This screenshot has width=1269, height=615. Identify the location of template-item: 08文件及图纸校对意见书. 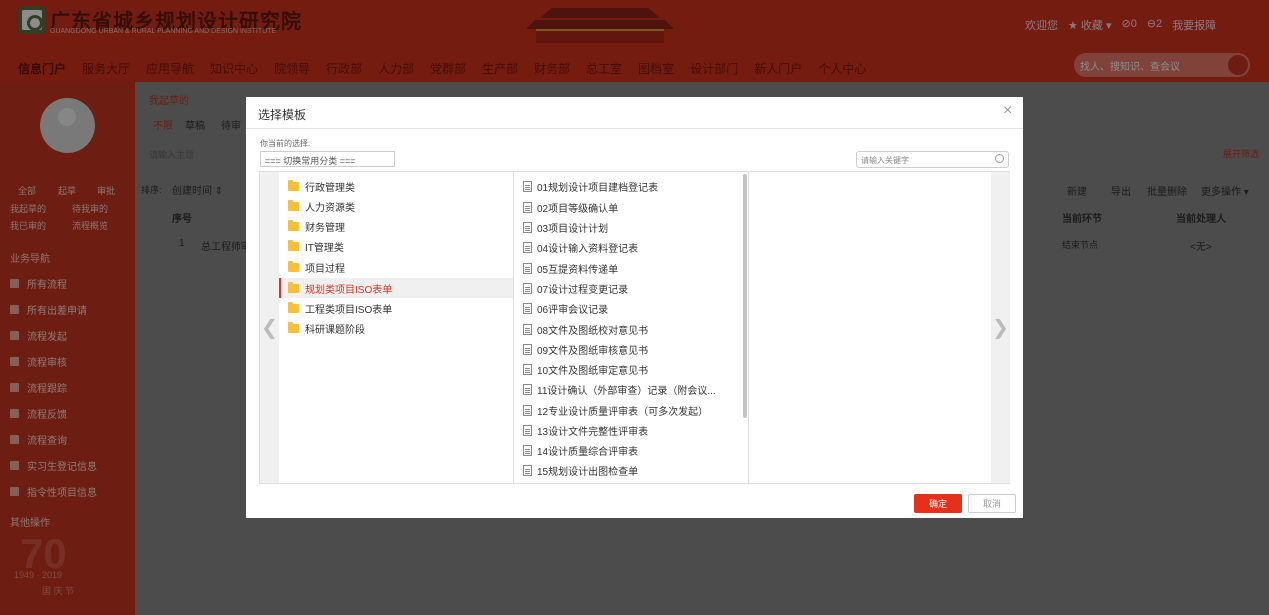
(626, 329).